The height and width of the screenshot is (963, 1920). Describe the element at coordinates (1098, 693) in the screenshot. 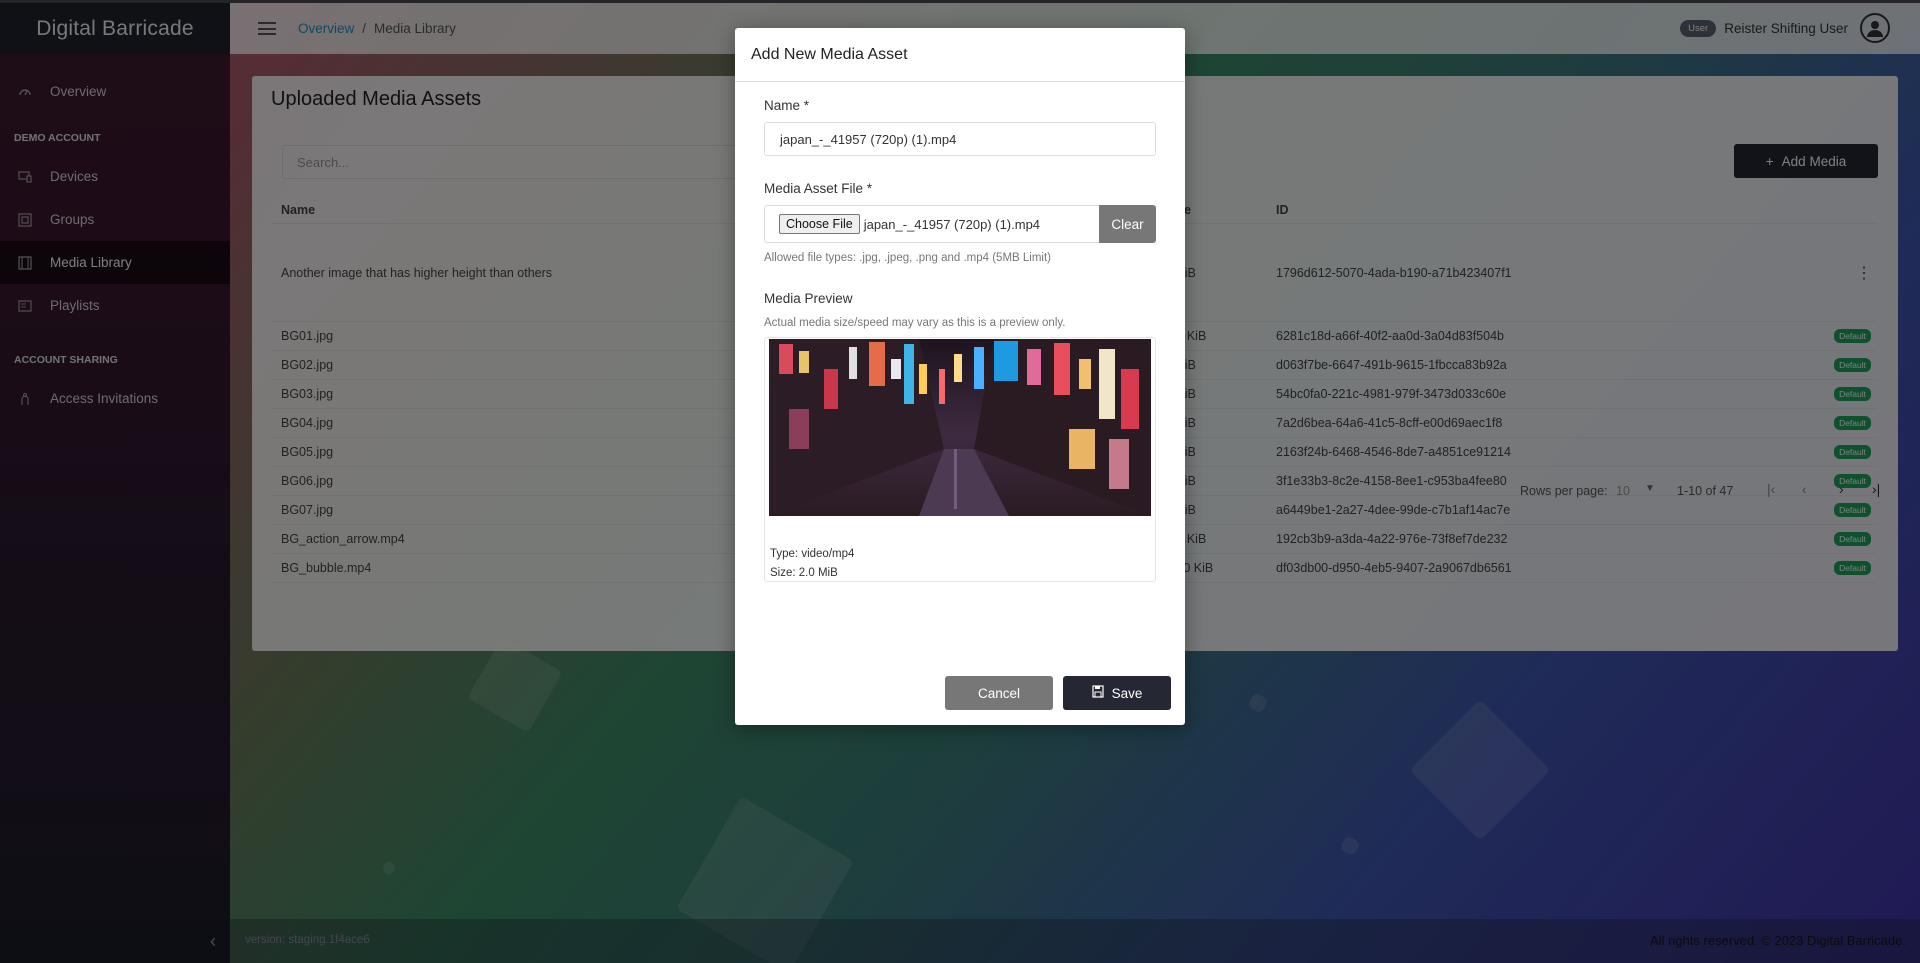

I see `save-icon` at that location.